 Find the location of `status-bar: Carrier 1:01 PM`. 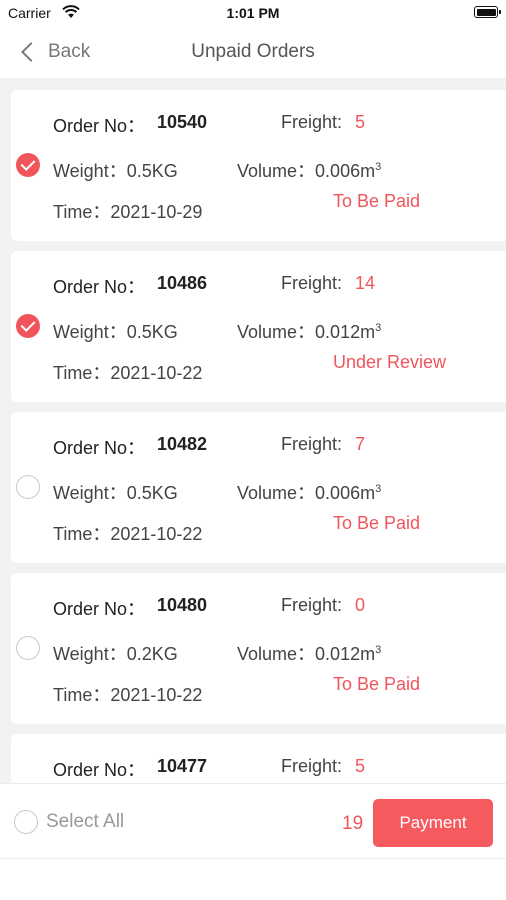

status-bar: Carrier 1:01 PM is located at coordinates (253, 13).